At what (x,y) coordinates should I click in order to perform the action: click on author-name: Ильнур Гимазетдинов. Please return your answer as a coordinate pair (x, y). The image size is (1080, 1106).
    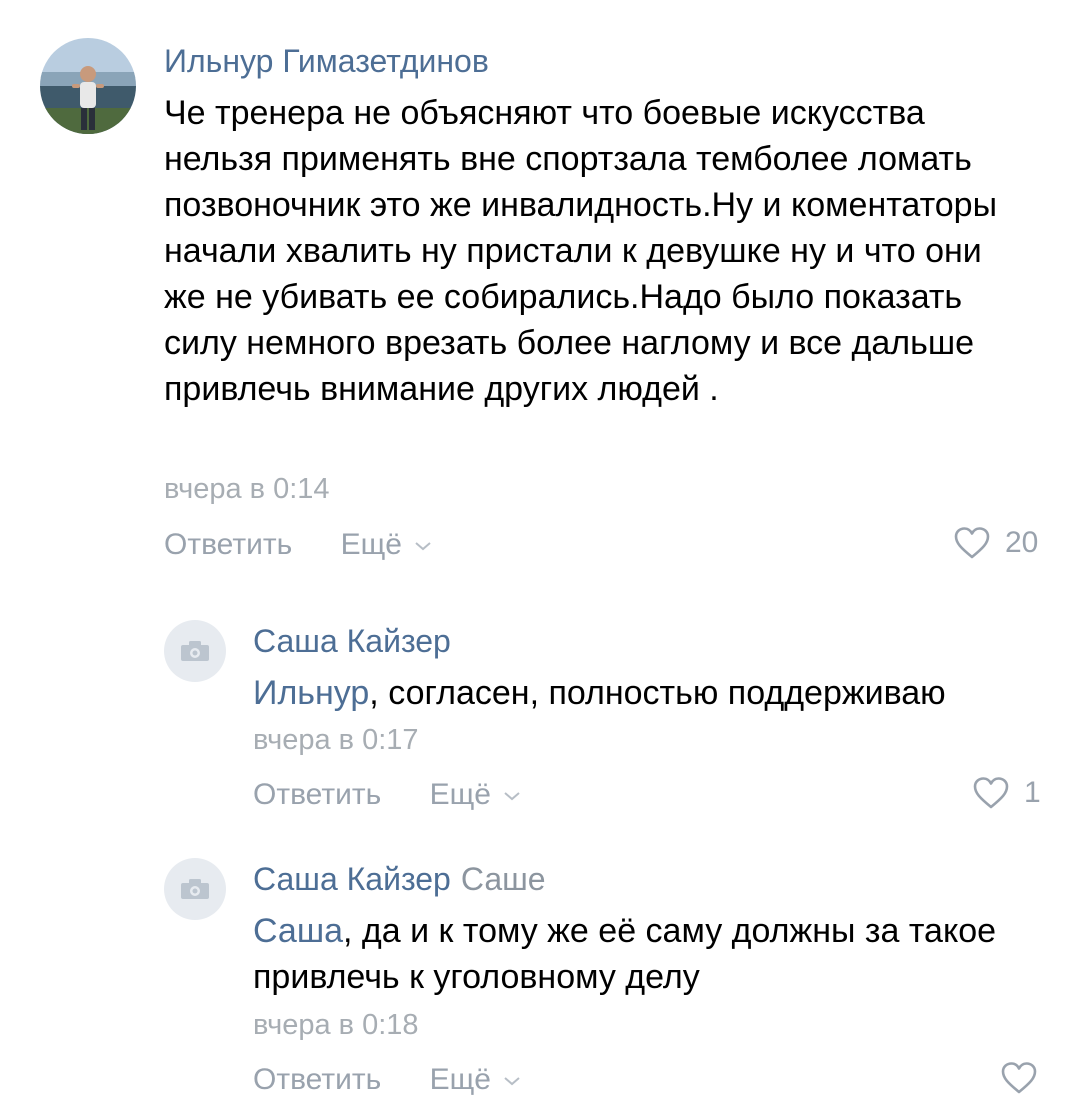
    Looking at the image, I should click on (326, 61).